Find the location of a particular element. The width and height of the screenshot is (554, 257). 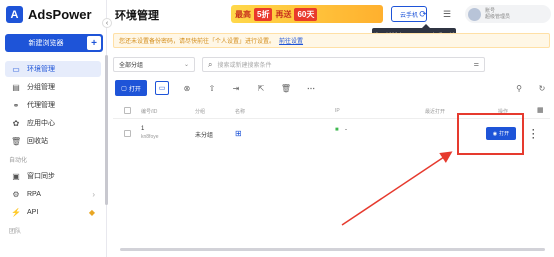

sidebar-item-apps: ✿ 应用中心 is located at coordinates (53, 123).